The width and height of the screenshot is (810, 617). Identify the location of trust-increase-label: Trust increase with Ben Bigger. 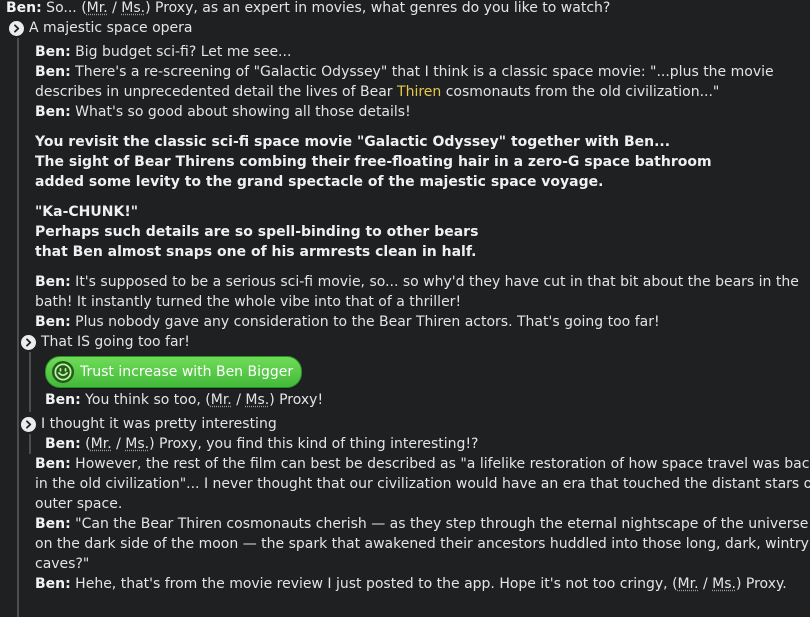
(186, 372).